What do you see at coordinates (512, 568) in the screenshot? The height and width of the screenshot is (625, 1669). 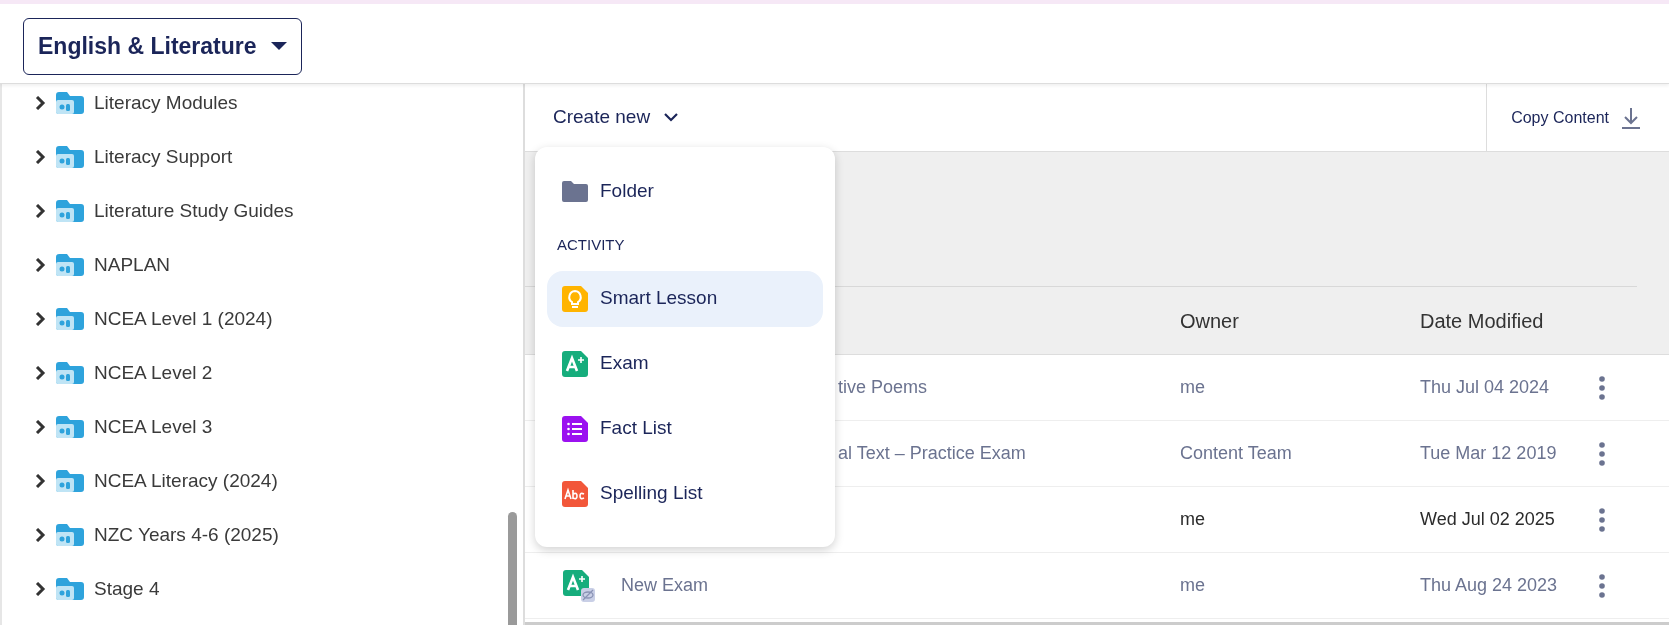 I see `scrollbar-thumb` at bounding box center [512, 568].